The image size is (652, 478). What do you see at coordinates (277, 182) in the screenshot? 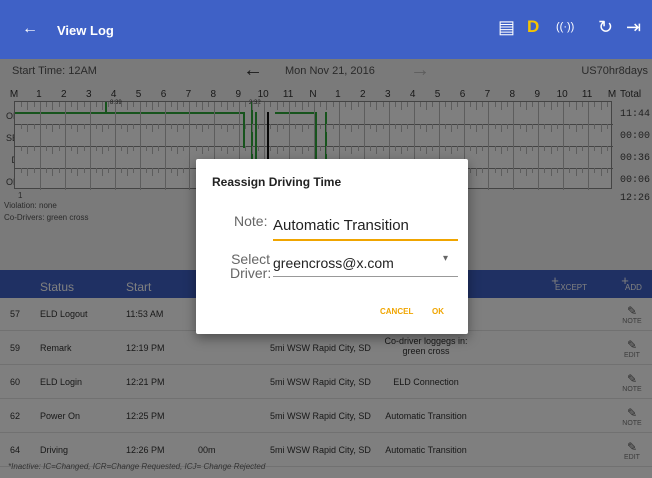
I see `dialog-title: Reassign Driving Time` at bounding box center [277, 182].